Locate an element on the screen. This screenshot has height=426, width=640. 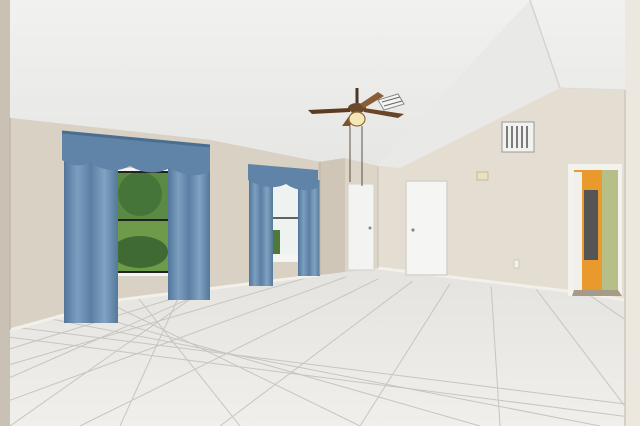
wall-outlet is located at coordinates (516, 264).